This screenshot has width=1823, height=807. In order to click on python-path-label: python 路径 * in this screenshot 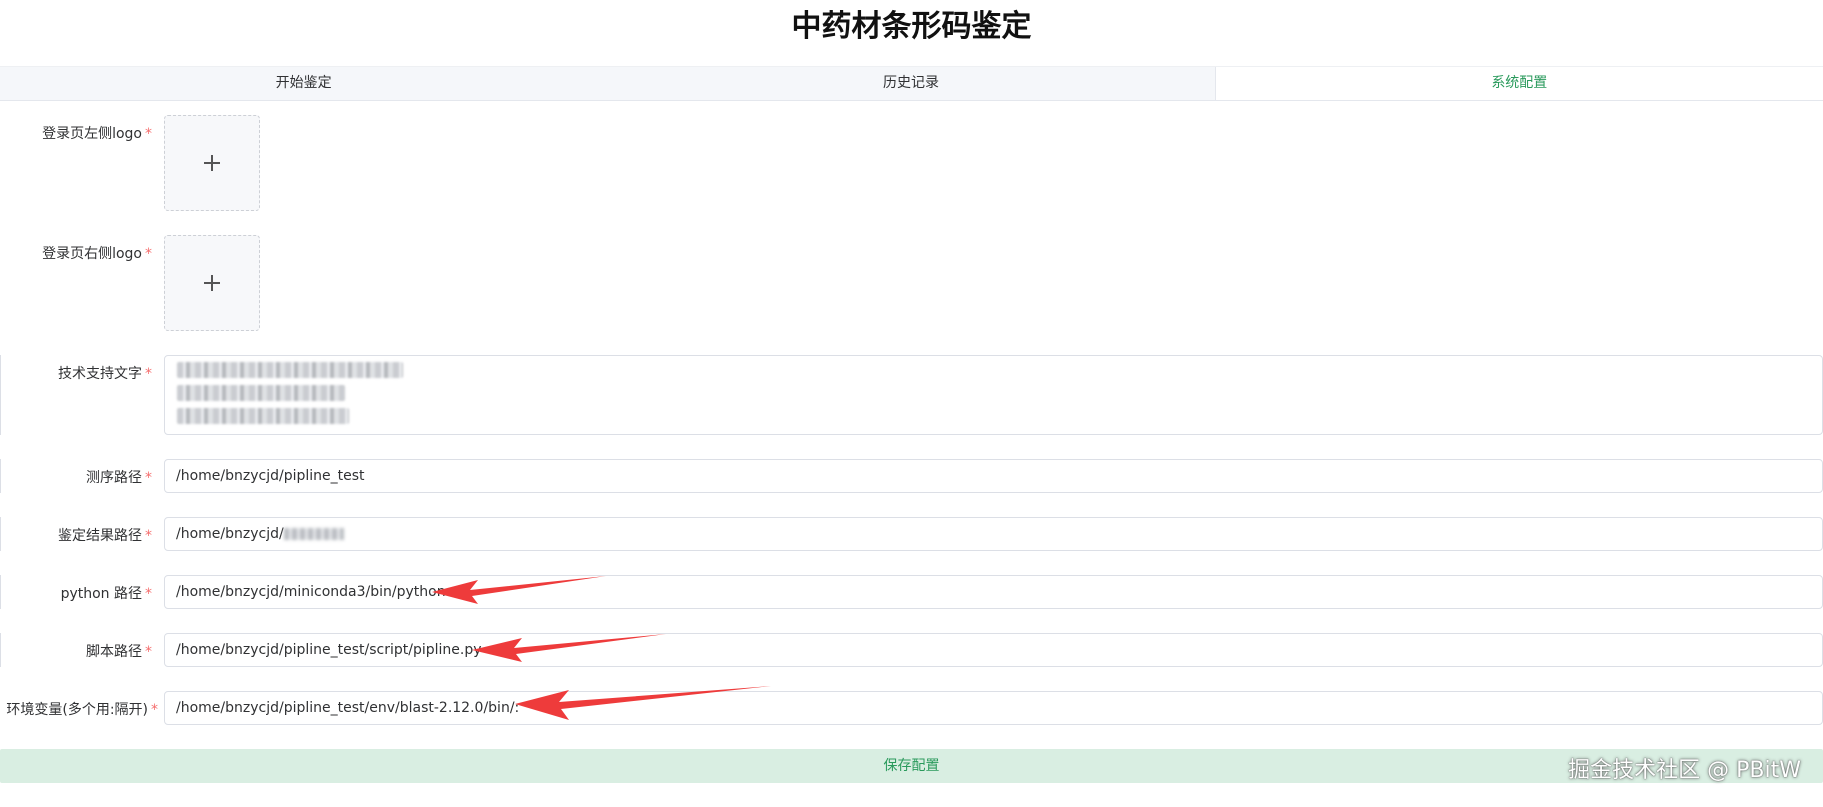, I will do `click(76, 593)`.